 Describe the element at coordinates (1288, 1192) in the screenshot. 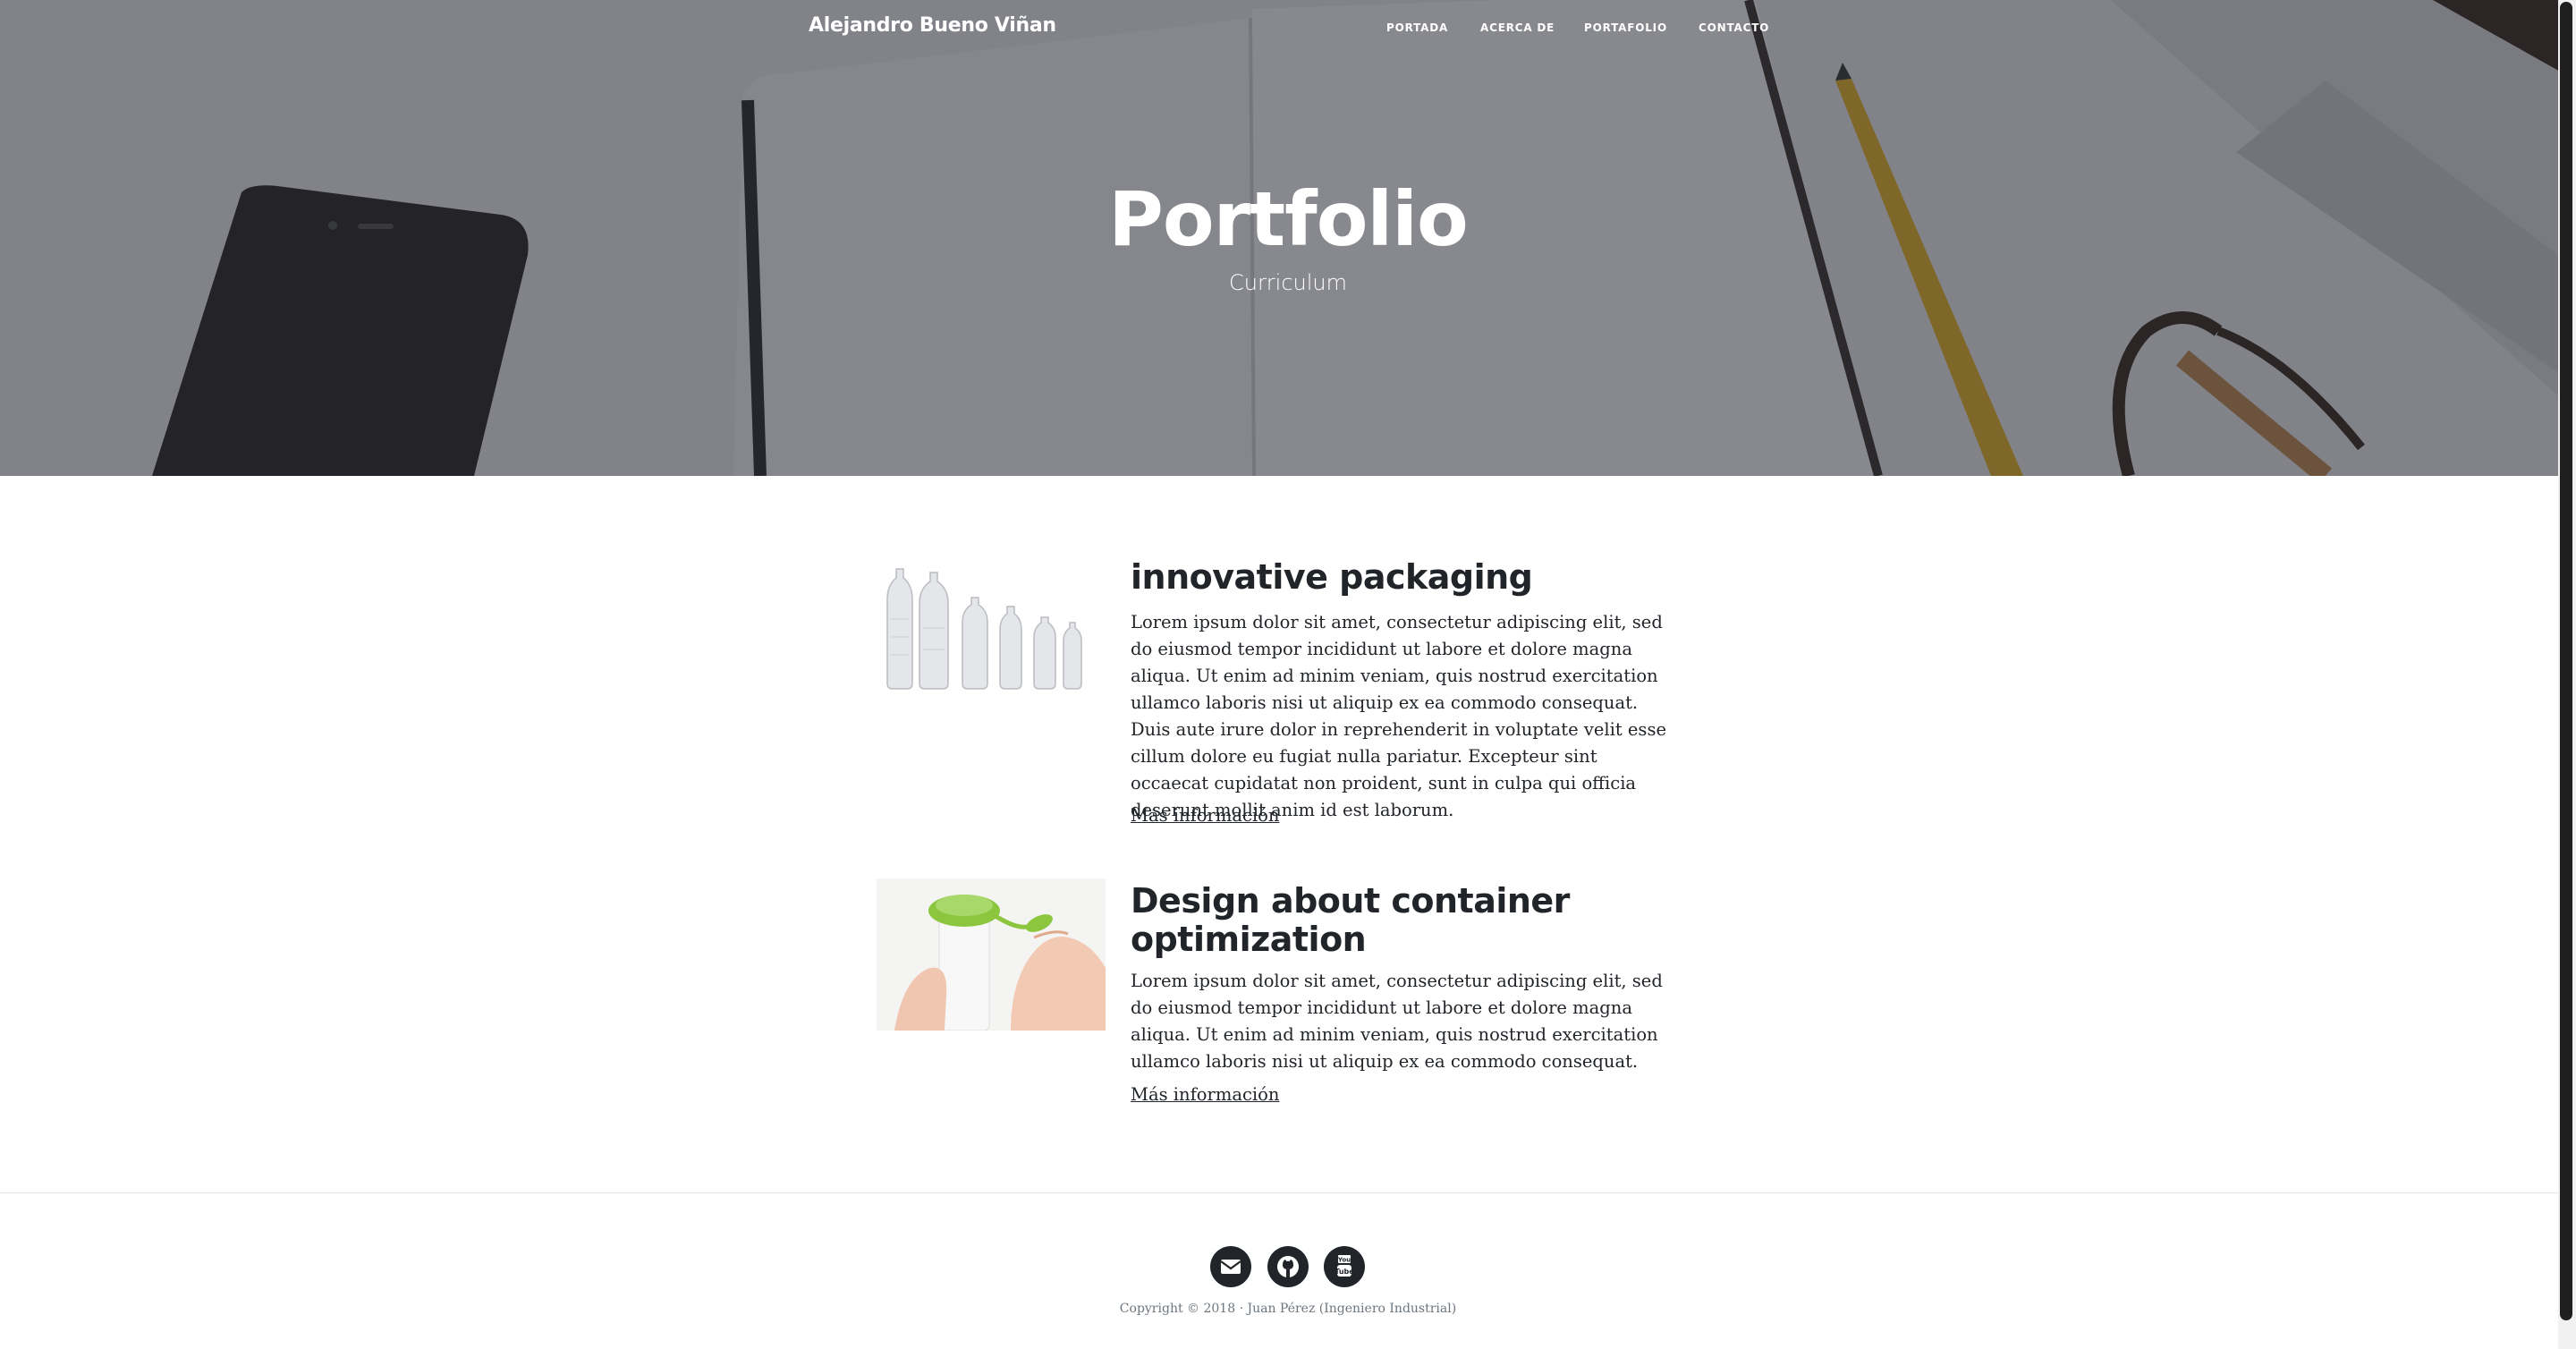

I see `footer-divider` at that location.